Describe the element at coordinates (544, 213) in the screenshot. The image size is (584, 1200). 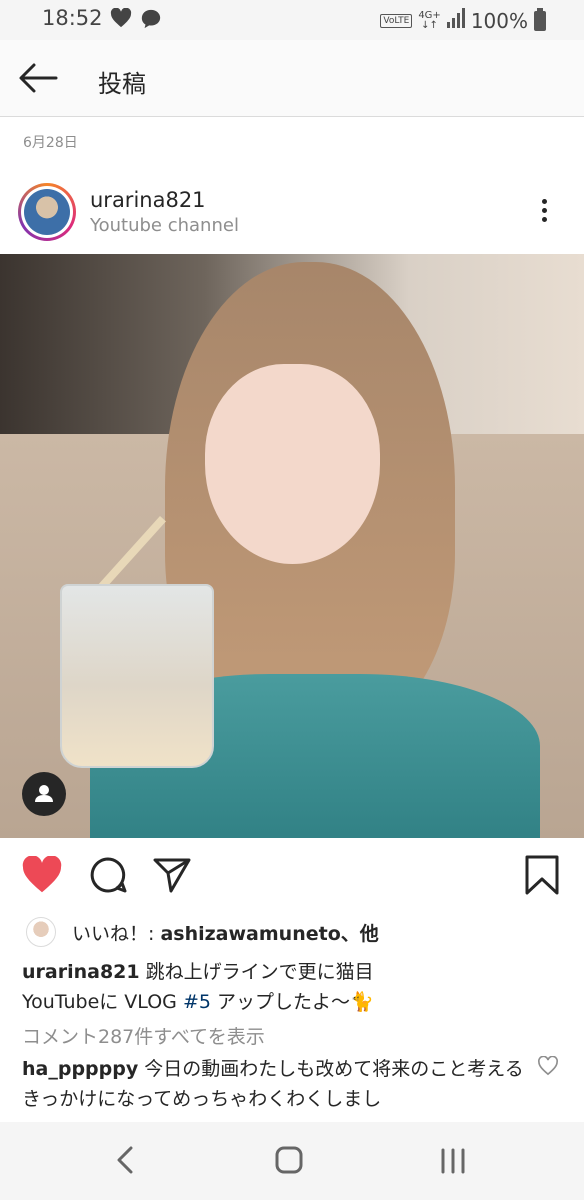
I see `more-options-button` at that location.